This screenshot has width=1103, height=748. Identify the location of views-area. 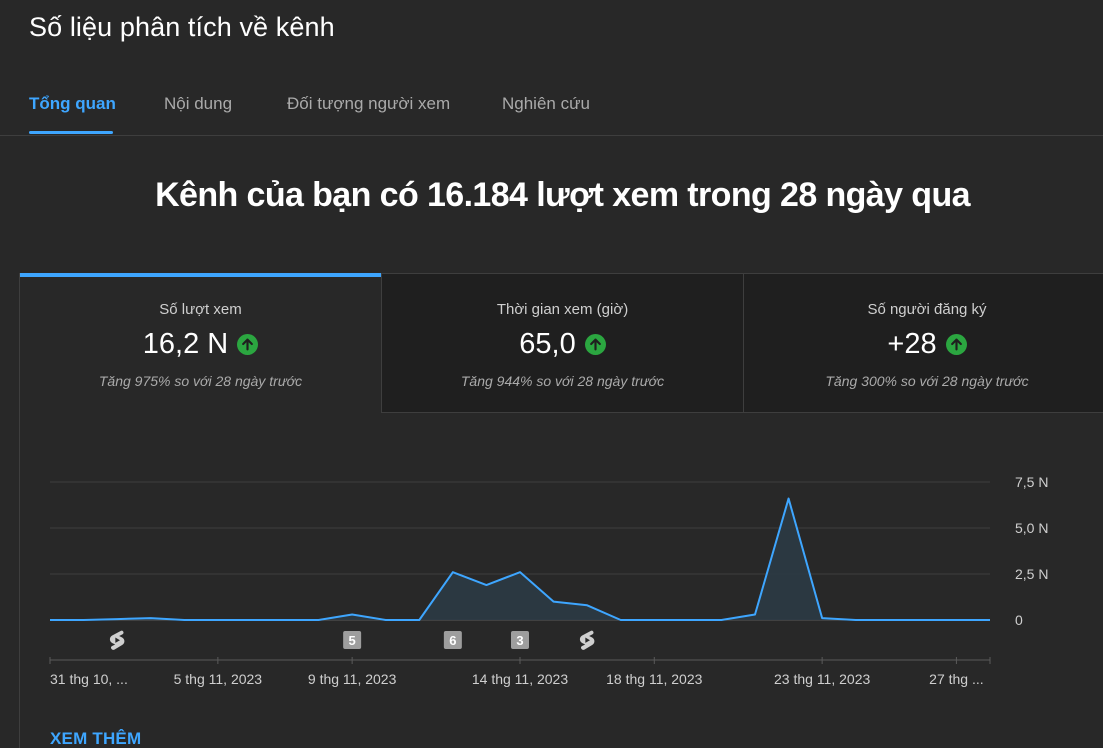
(520, 559).